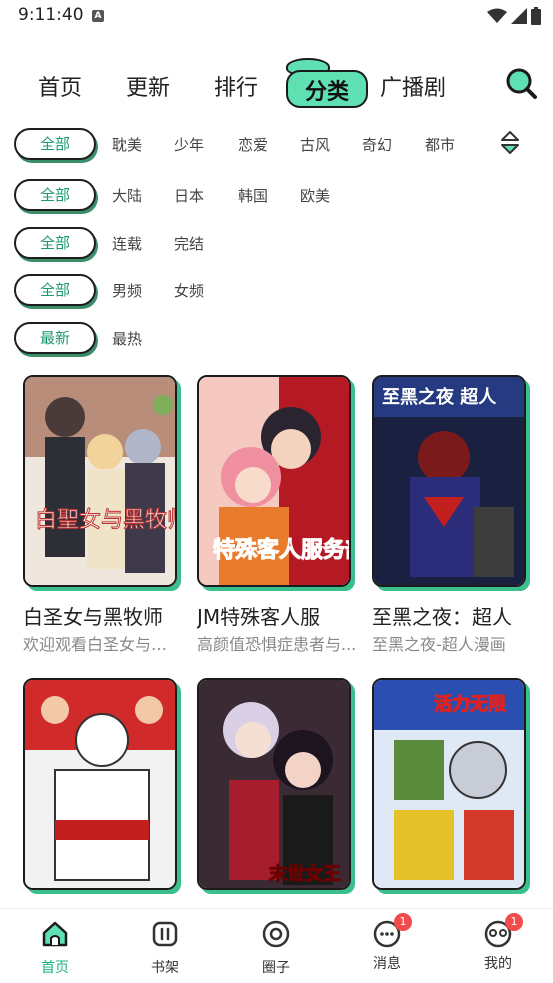 This screenshot has width=553, height=983. What do you see at coordinates (55, 948) in the screenshot?
I see `bottom-tab-home: 首页` at bounding box center [55, 948].